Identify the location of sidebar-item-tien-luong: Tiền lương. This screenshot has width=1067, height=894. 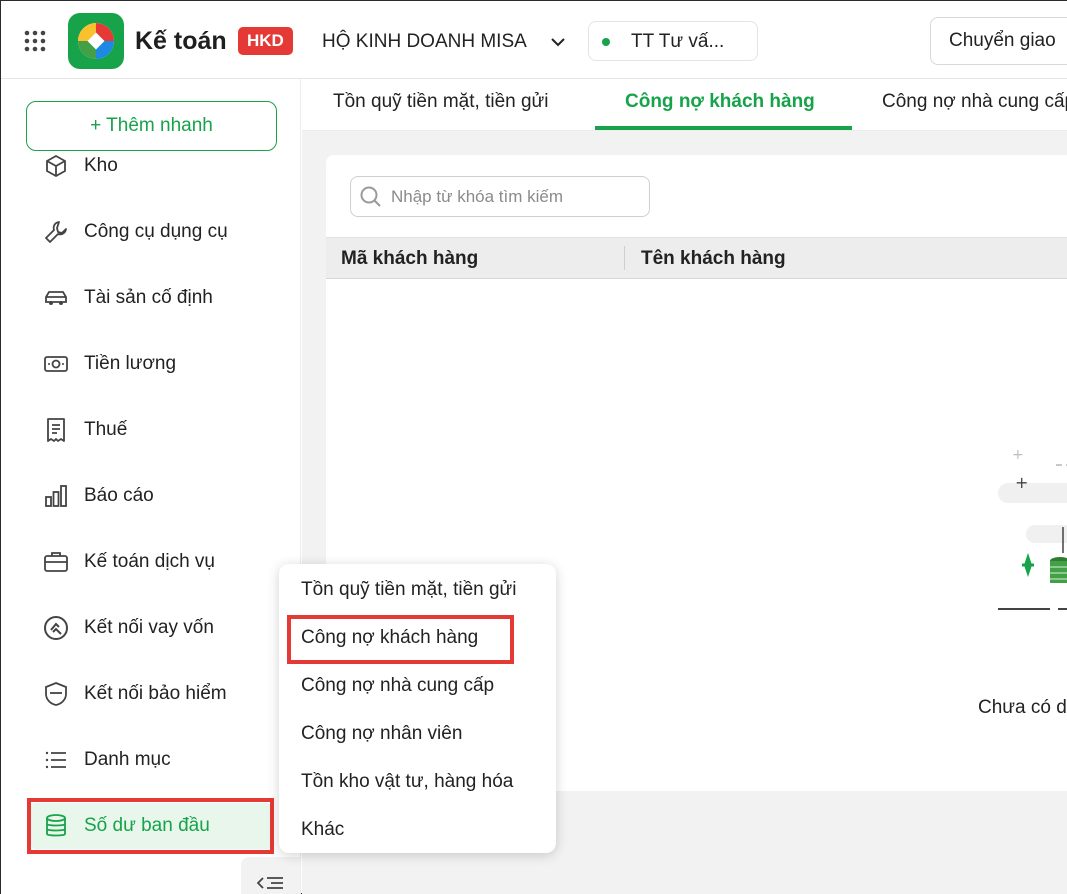
(151, 364).